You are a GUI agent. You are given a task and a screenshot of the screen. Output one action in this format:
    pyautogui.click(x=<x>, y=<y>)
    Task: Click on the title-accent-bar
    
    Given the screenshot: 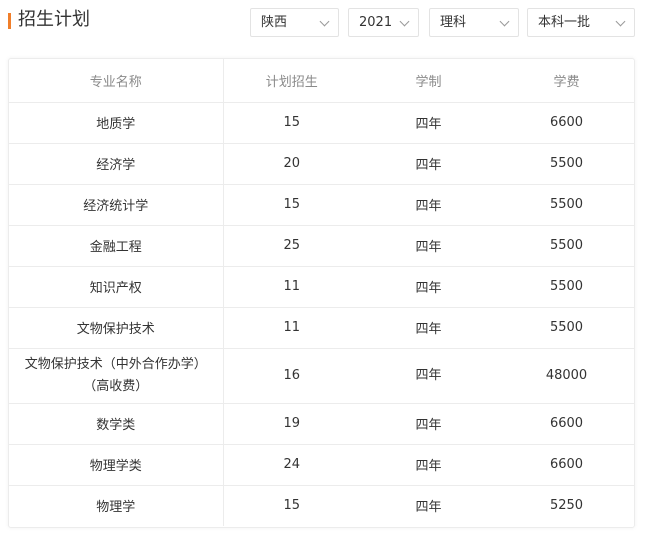 What is the action you would take?
    pyautogui.click(x=9, y=21)
    